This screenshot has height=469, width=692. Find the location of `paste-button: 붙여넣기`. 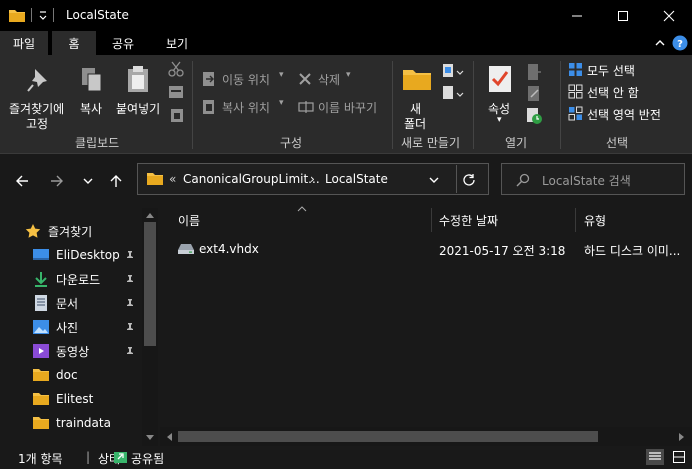

paste-button: 붙여넣기 is located at coordinates (139, 89).